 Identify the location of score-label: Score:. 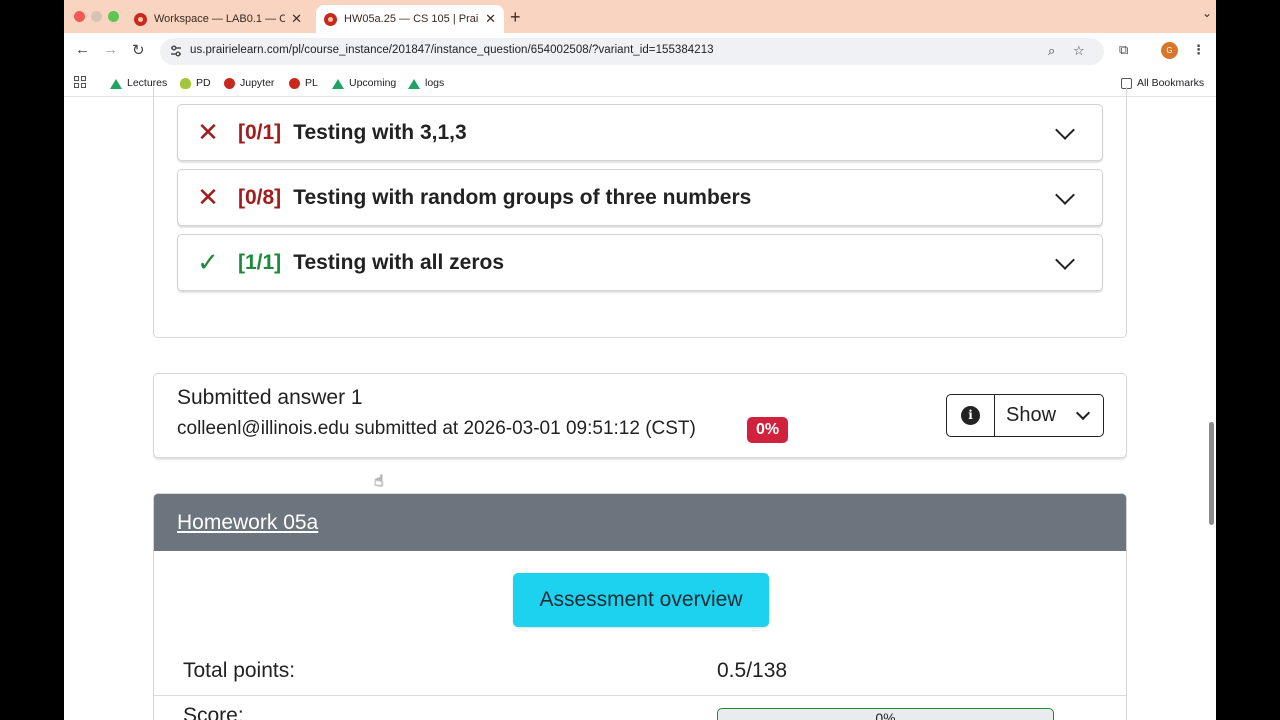
(213, 712).